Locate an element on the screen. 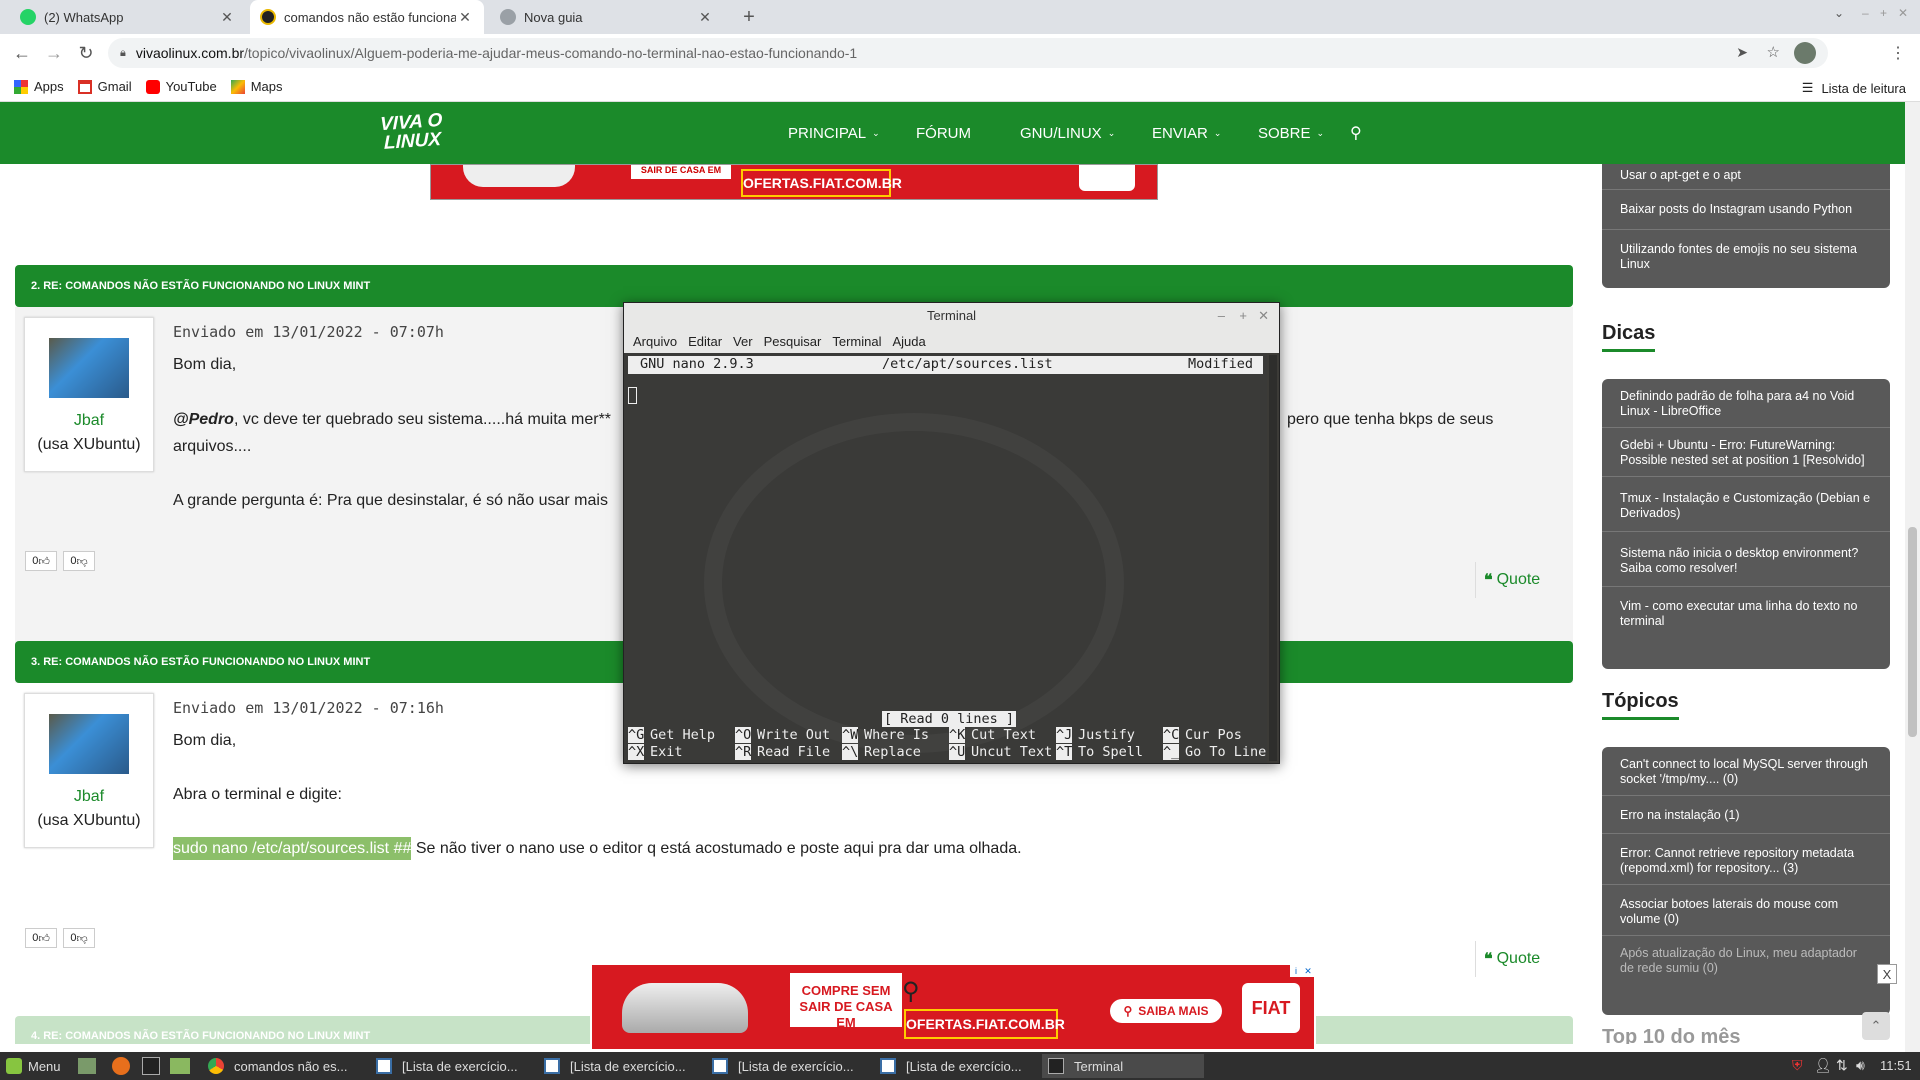 This screenshot has height=1080, width=1920. user-icon: 👤︎ is located at coordinates (1823, 1065).